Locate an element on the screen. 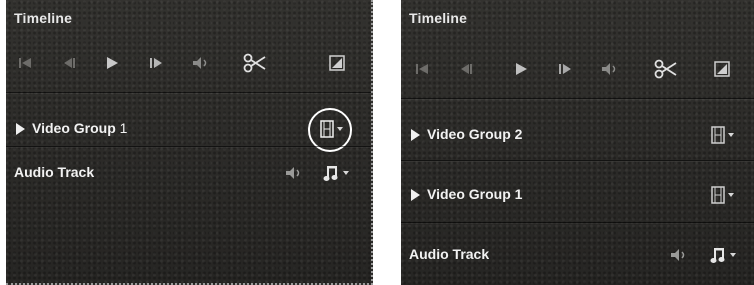 The width and height of the screenshot is (754, 285). track-label: Video Group 2 is located at coordinates (475, 134).